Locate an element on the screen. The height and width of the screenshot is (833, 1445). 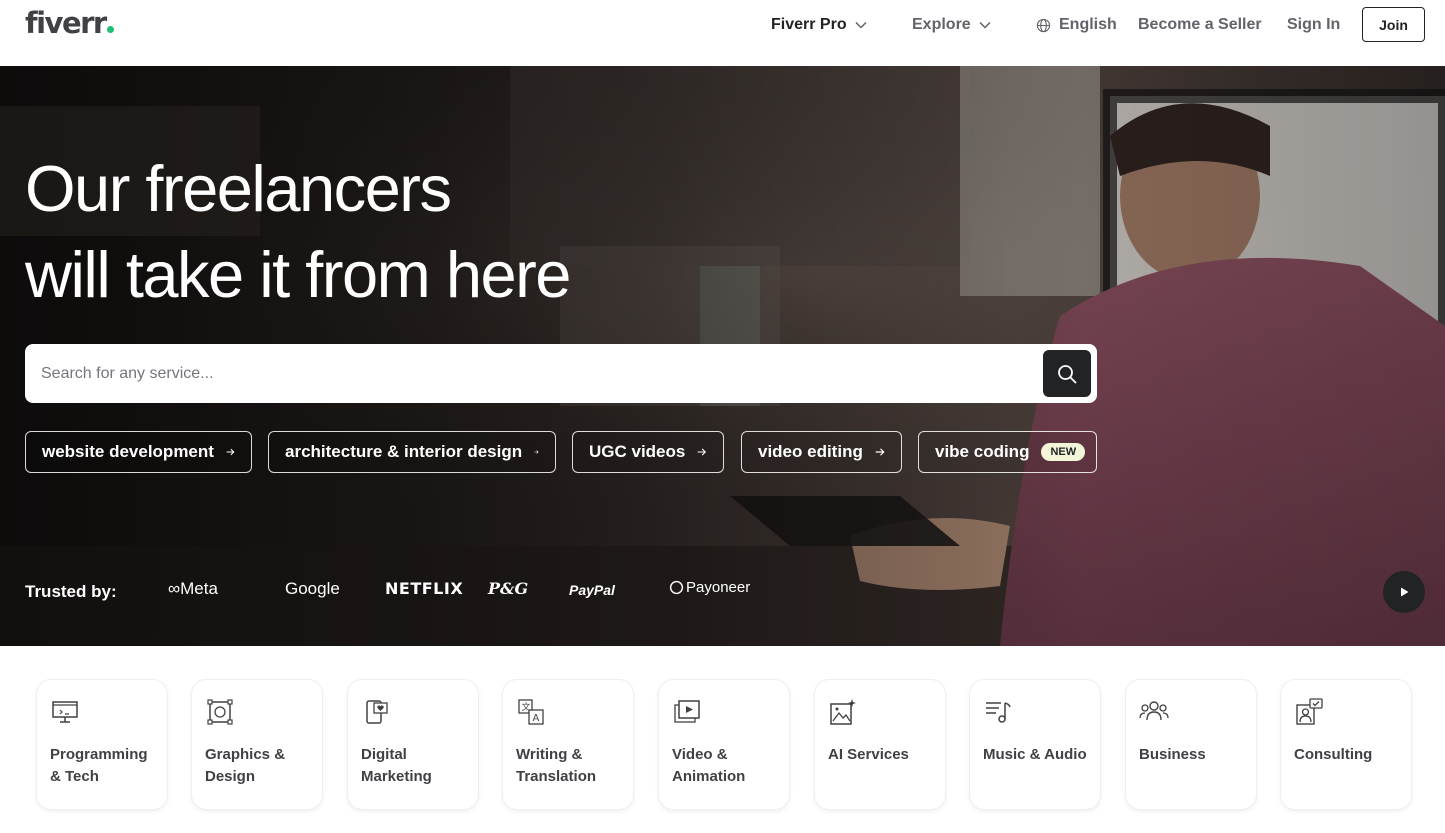
logo-text: fiverr is located at coordinates (66, 23).